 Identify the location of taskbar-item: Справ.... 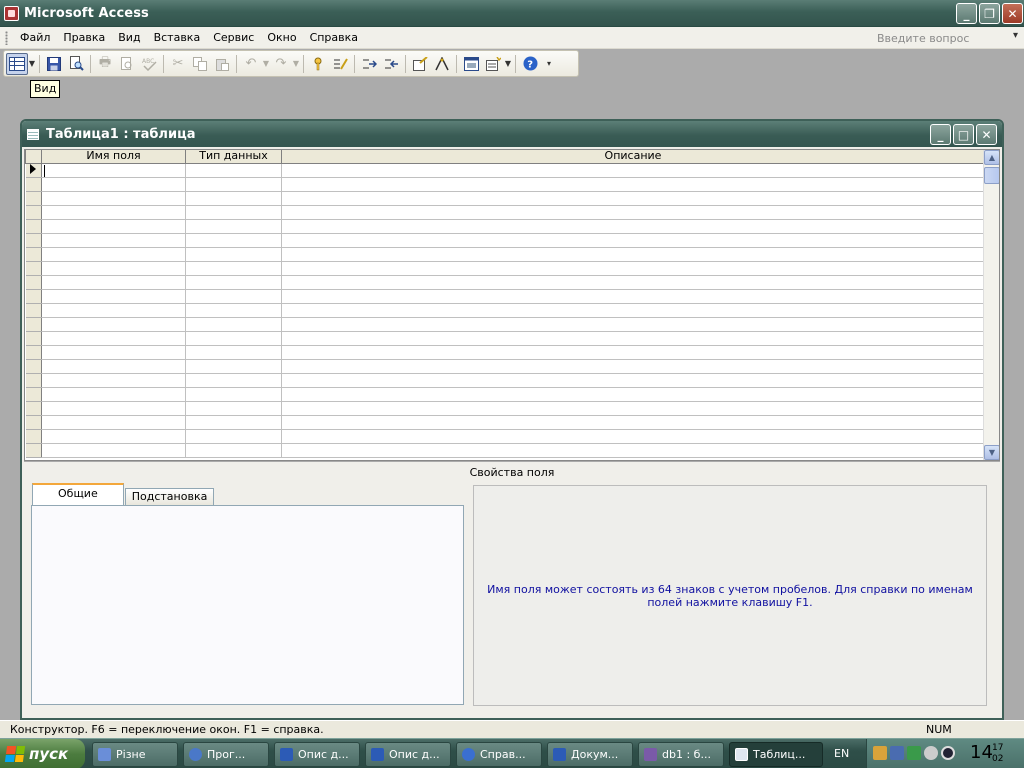
(499, 754).